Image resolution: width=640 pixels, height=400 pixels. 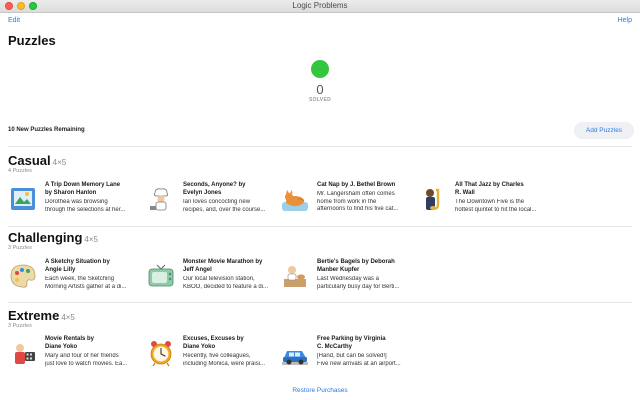 What do you see at coordinates (231, 343) in the screenshot?
I see `puzzle-title: Excuses, Excuses by Diane Yoko` at bounding box center [231, 343].